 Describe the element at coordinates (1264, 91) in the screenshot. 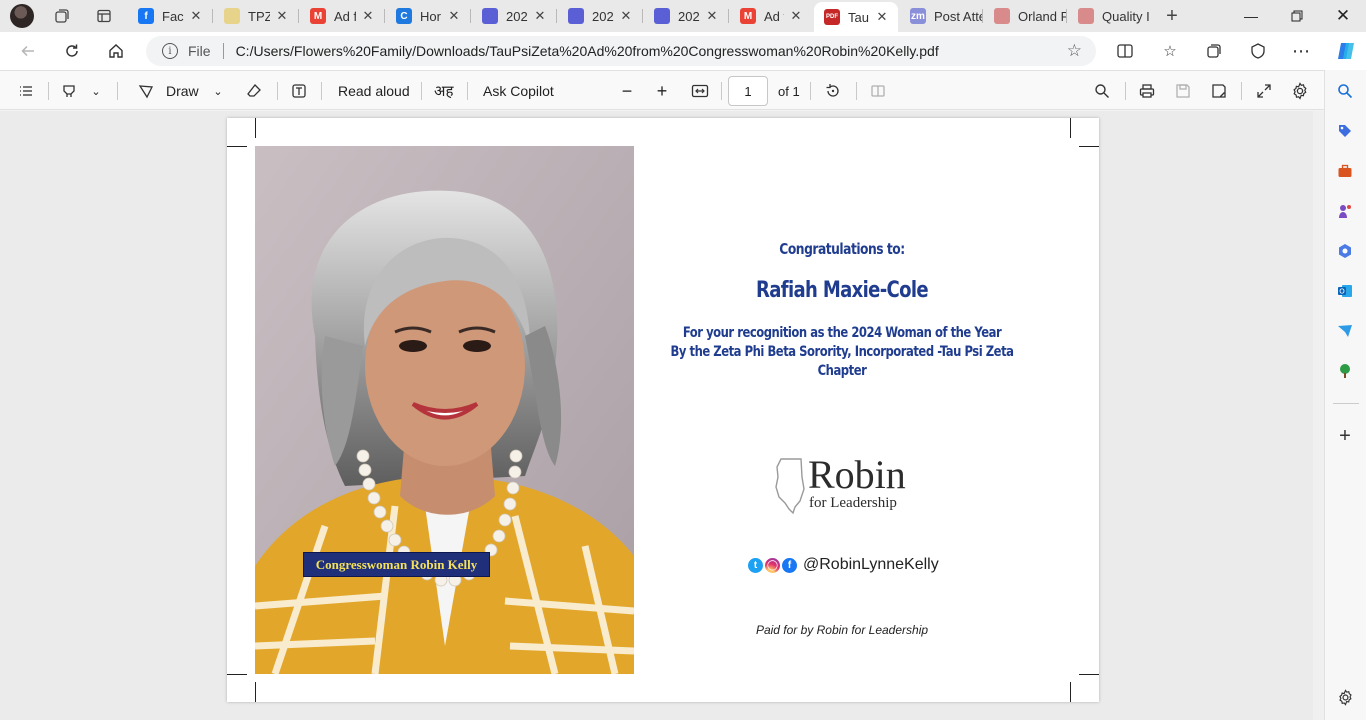

I see `full-screen-icon` at that location.